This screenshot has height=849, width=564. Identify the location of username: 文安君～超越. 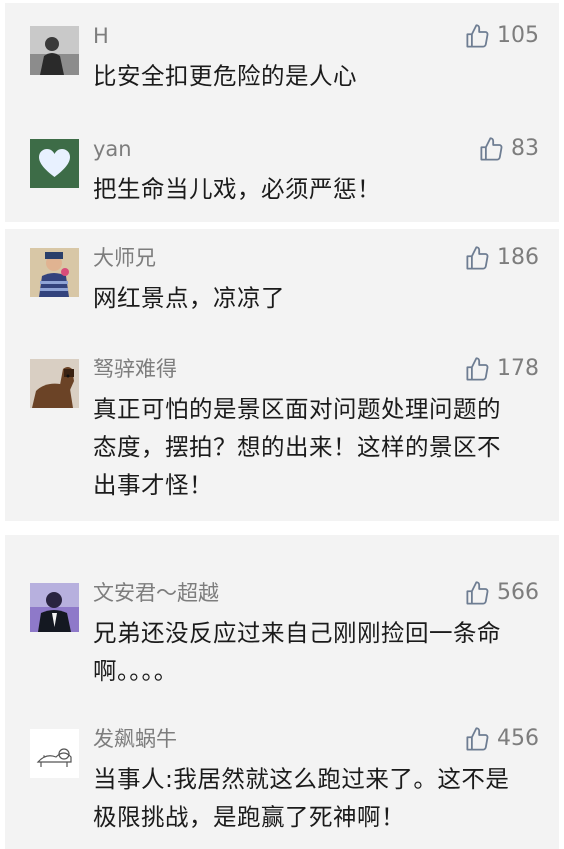
(156, 593).